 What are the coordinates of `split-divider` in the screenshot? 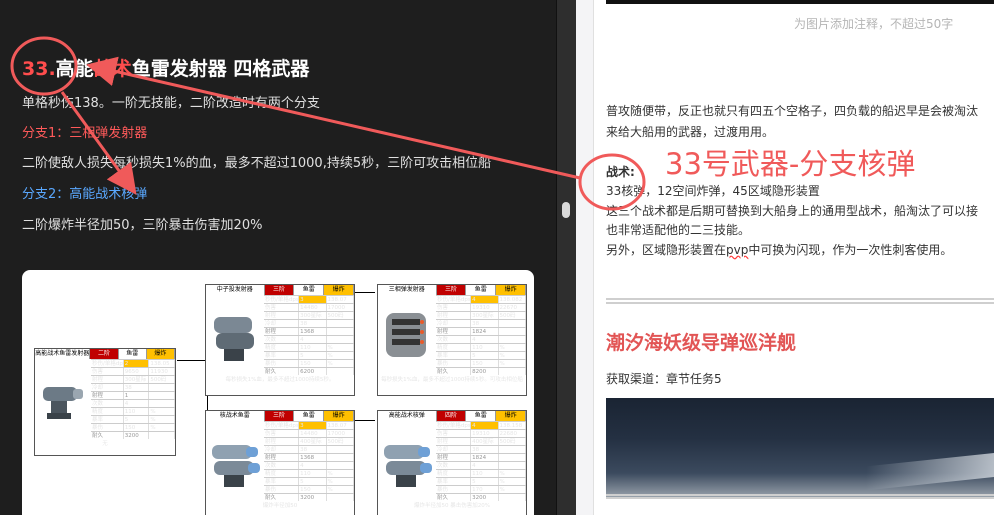 It's located at (566, 257).